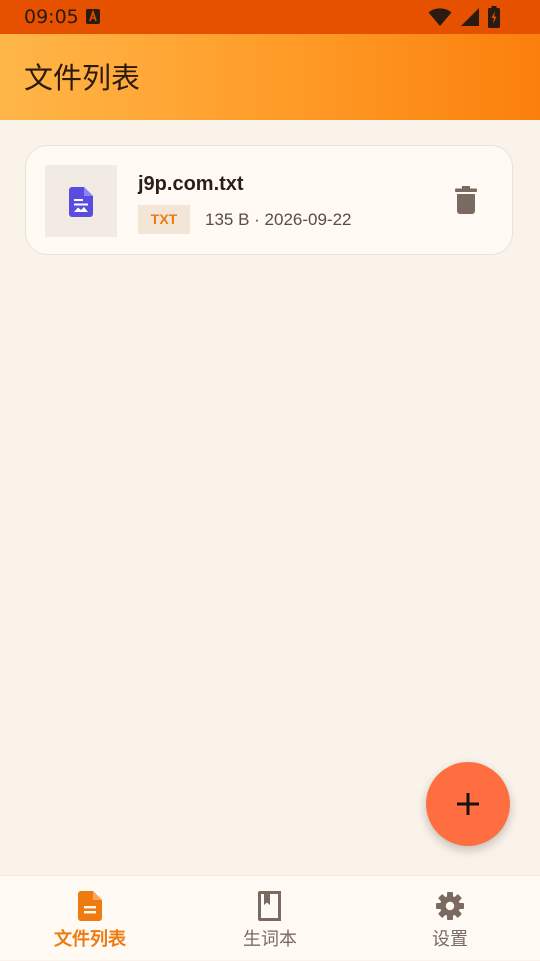  Describe the element at coordinates (90, 939) in the screenshot. I see `nav-label-file-list: 文件列表` at that location.